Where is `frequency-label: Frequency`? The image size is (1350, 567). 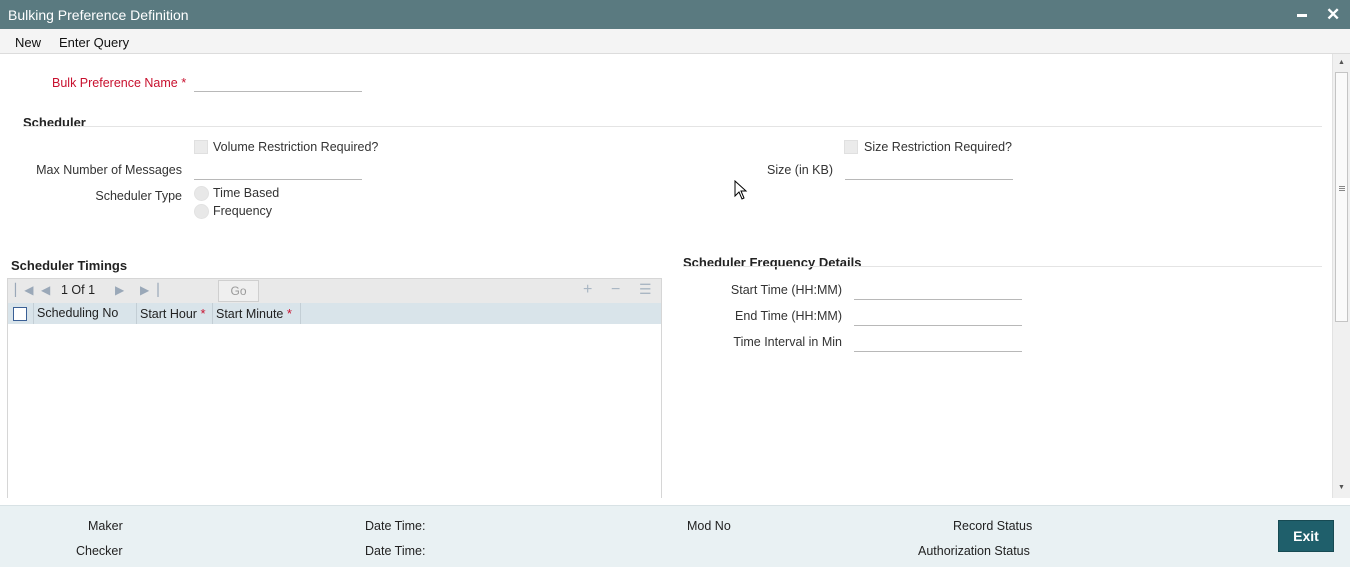 frequency-label: Frequency is located at coordinates (243, 211).